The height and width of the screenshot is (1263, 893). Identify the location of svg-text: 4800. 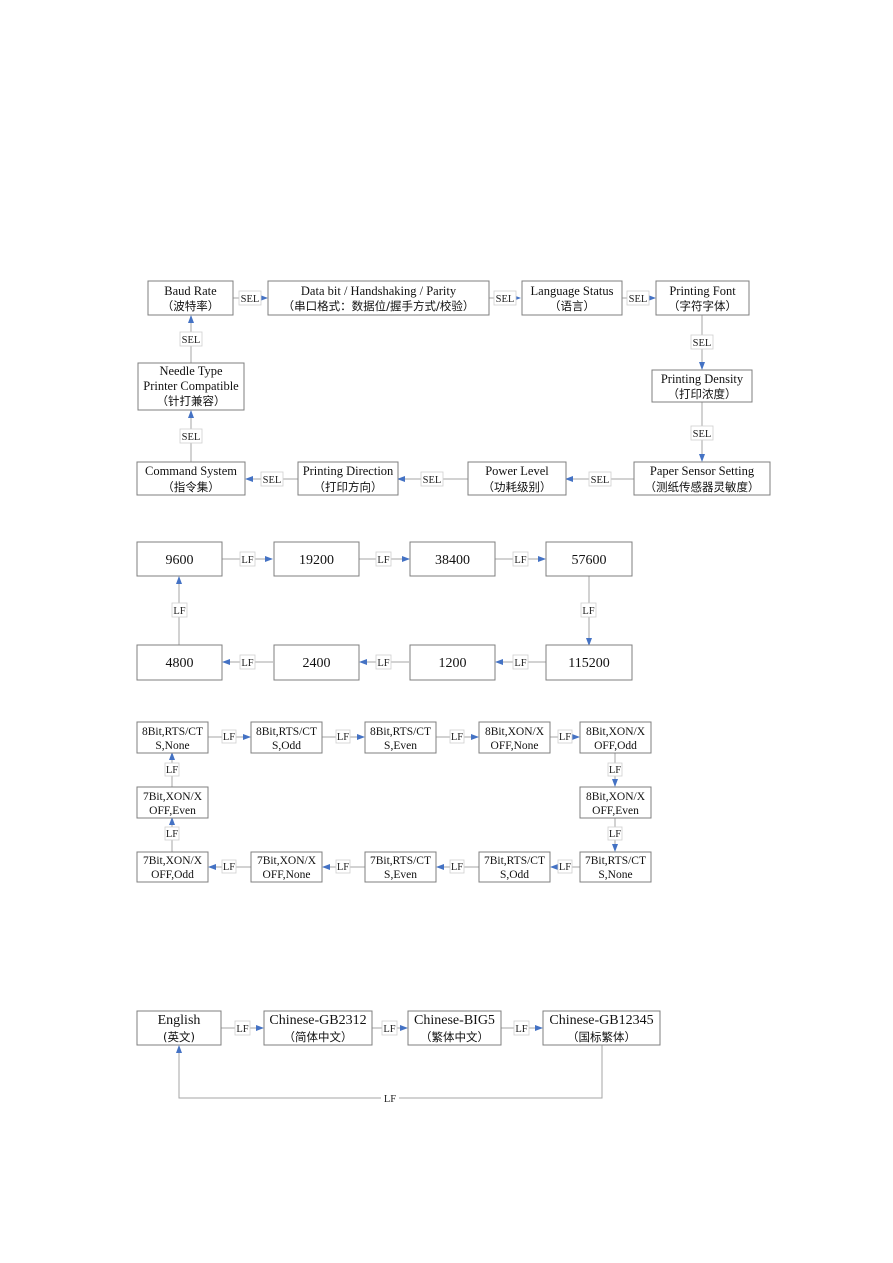
(180, 663).